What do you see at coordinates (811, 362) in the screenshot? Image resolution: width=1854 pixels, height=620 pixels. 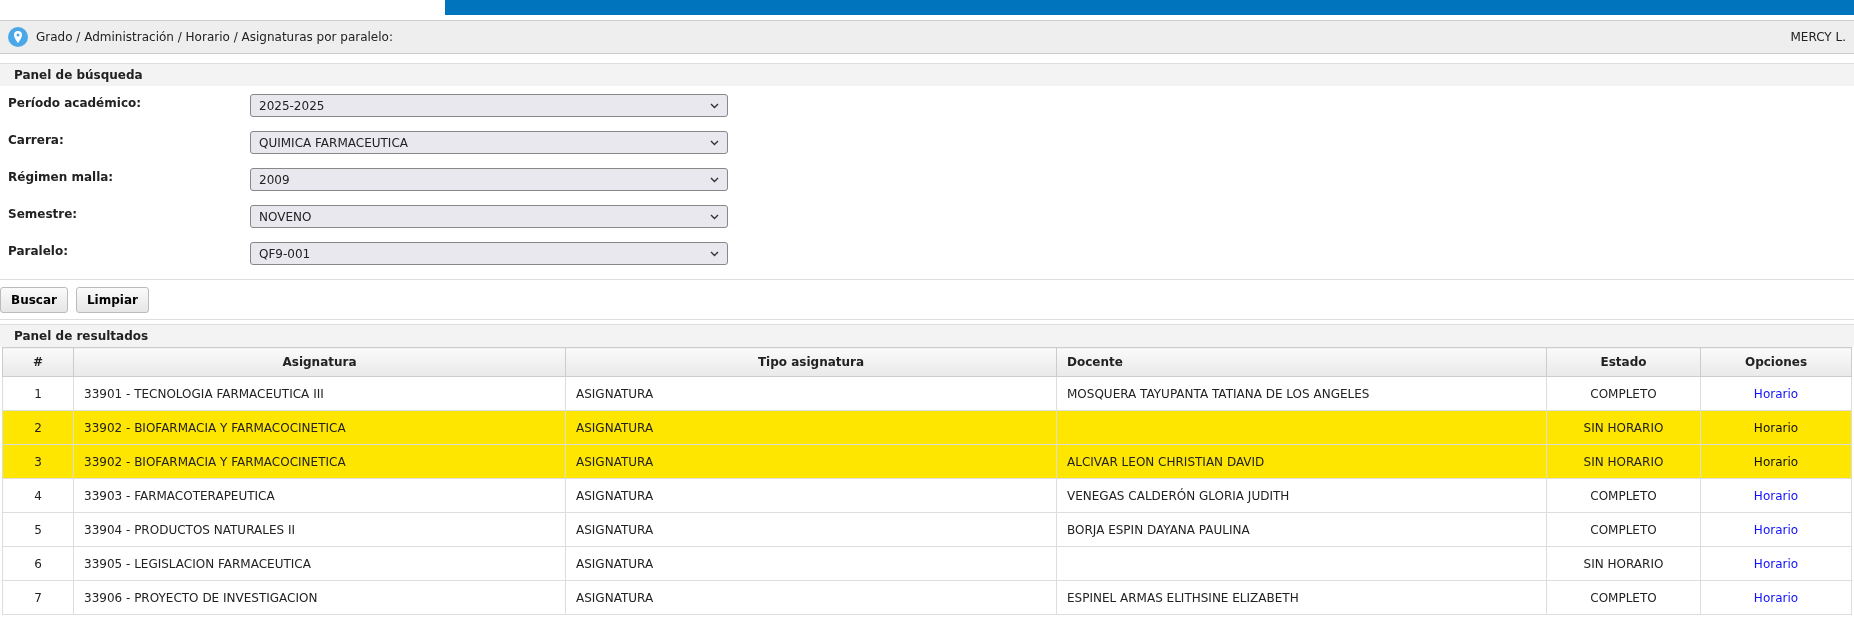 I see `column-header: Tipo asignatura` at bounding box center [811, 362].